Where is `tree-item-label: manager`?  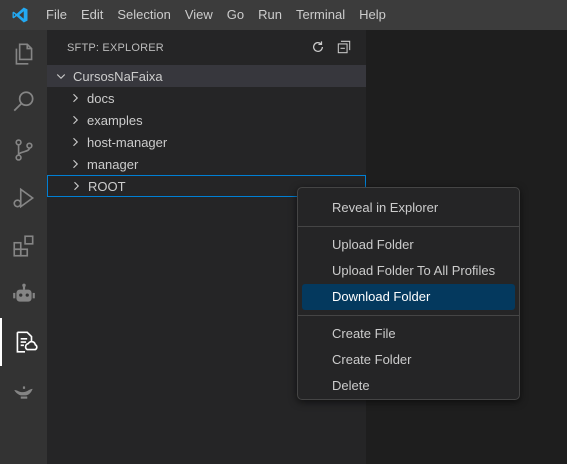
tree-item-label: manager is located at coordinates (113, 164).